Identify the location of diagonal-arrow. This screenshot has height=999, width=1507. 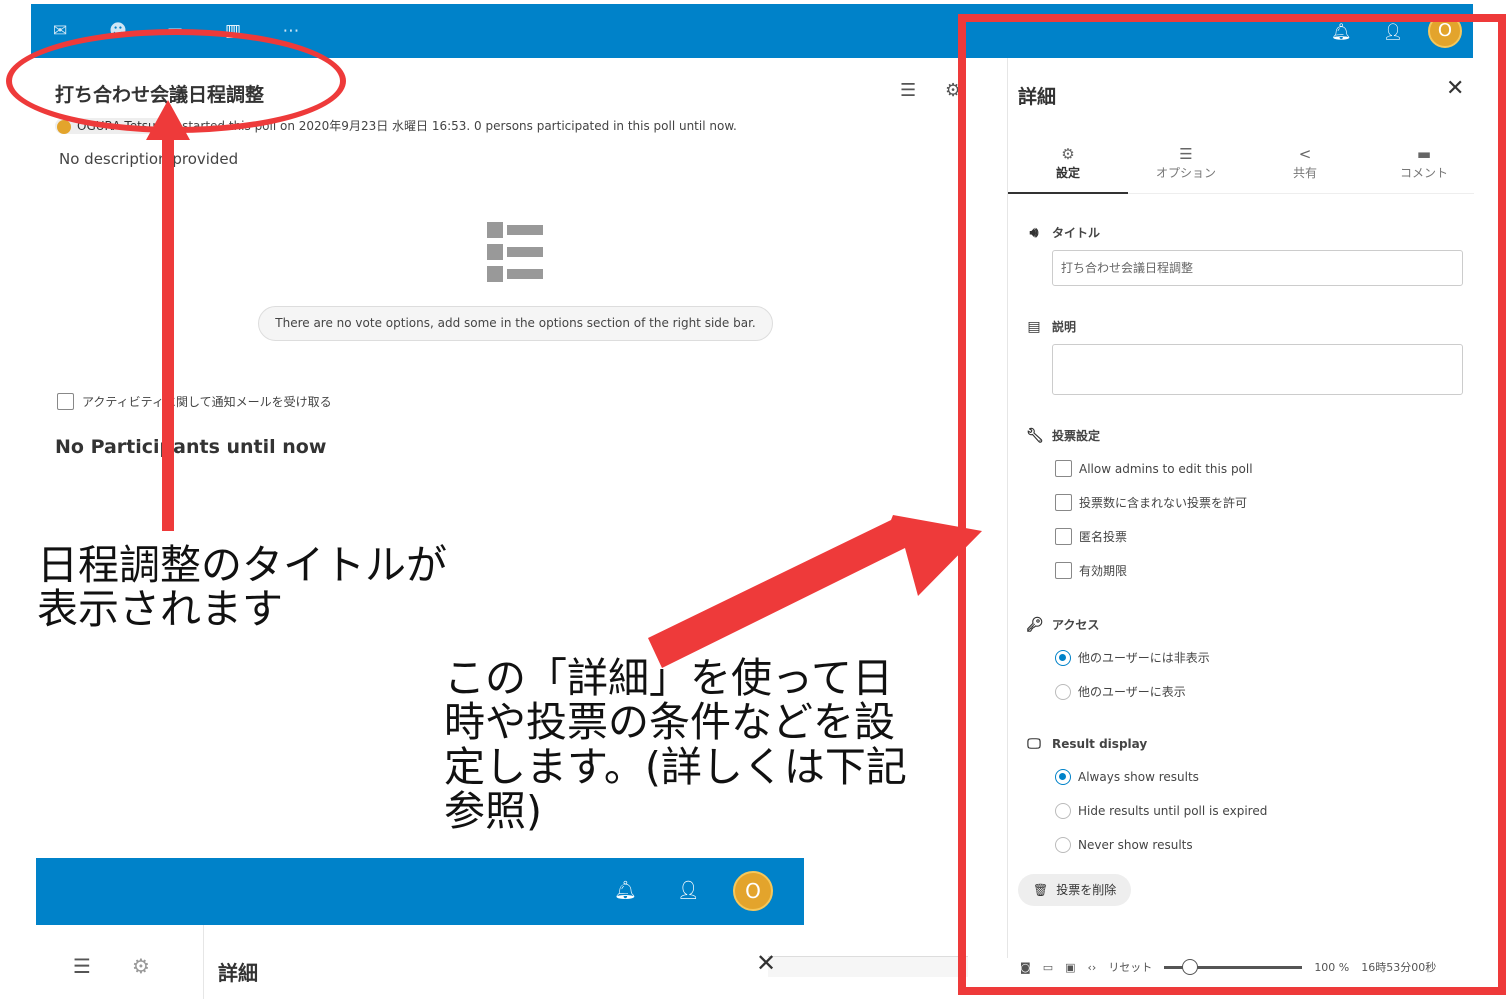
(815, 591).